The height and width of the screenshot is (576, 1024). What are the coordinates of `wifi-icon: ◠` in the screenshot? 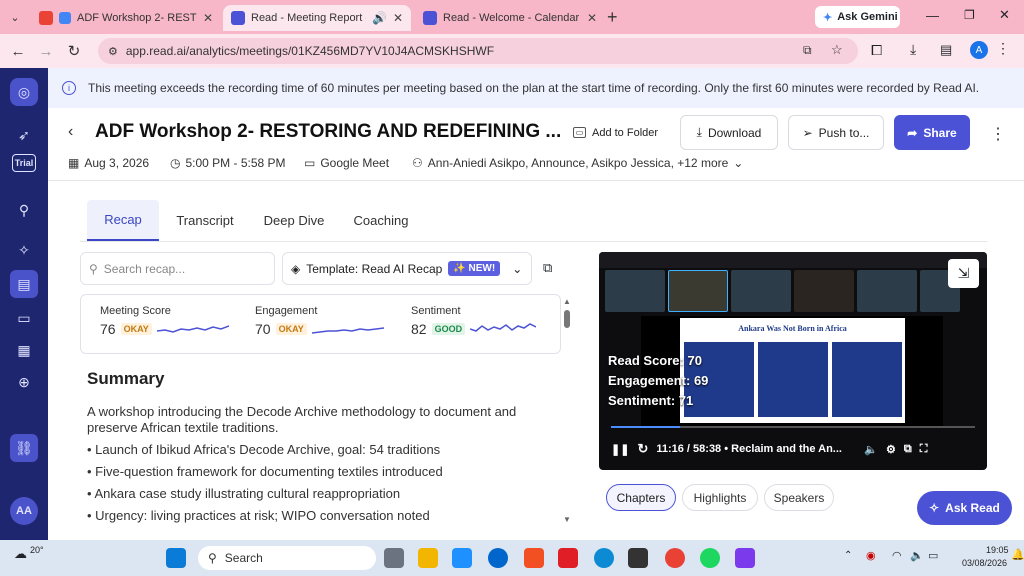 It's located at (897, 555).